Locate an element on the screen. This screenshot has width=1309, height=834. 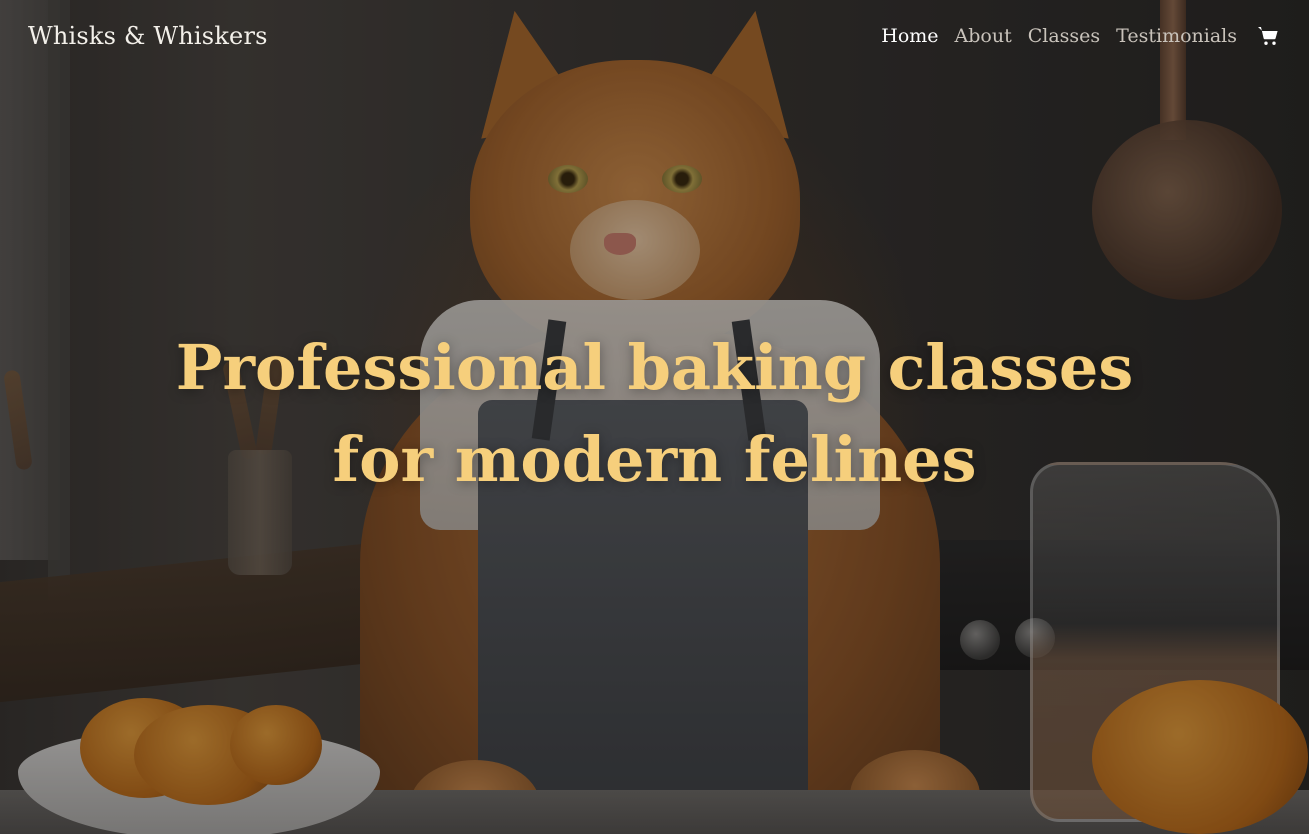
shopping-cart-icon is located at coordinates (1268, 36).